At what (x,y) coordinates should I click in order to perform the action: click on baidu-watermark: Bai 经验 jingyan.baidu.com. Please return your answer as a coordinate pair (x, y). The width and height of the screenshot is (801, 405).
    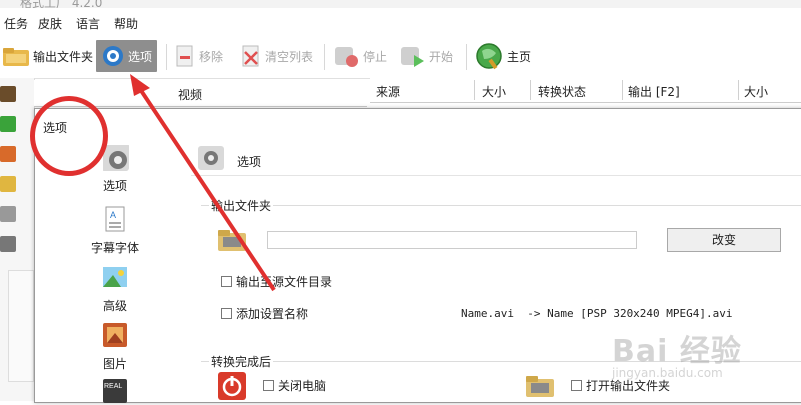
    Looking at the image, I should click on (677, 353).